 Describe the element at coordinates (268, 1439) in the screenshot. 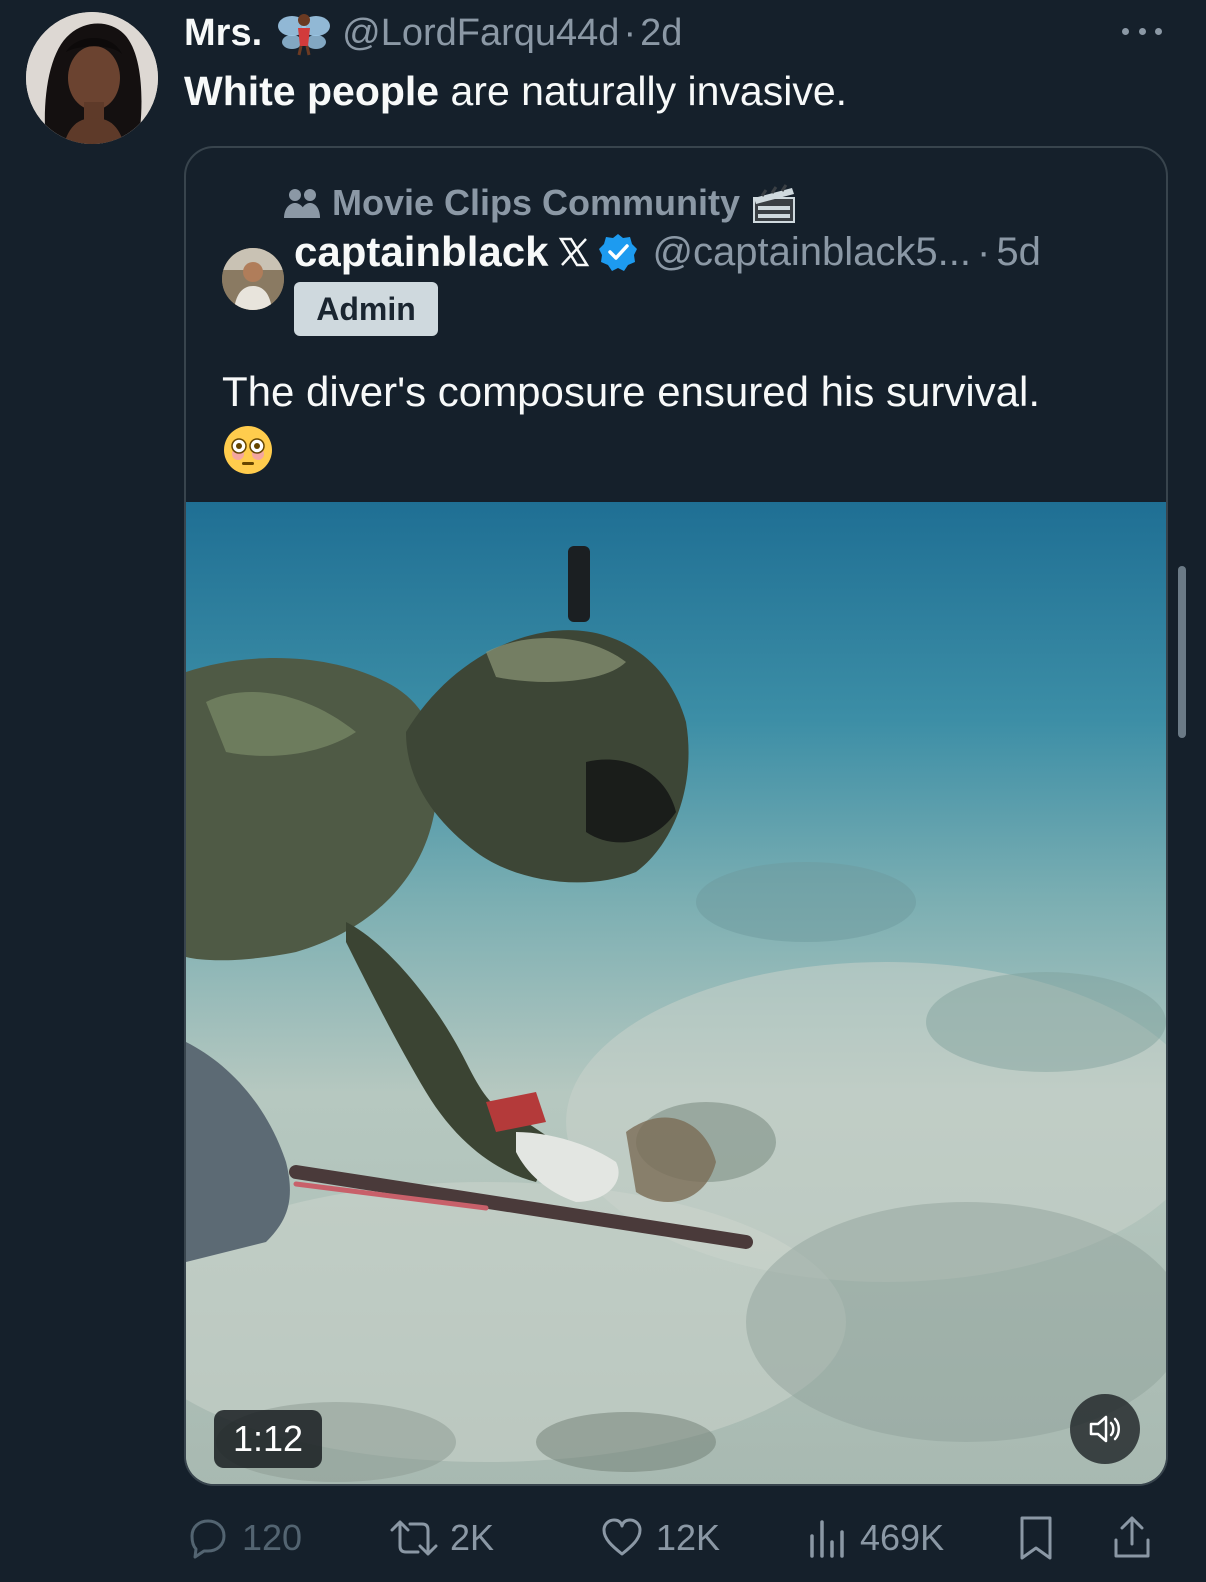

I see `video-duration-badge: 1:12` at that location.